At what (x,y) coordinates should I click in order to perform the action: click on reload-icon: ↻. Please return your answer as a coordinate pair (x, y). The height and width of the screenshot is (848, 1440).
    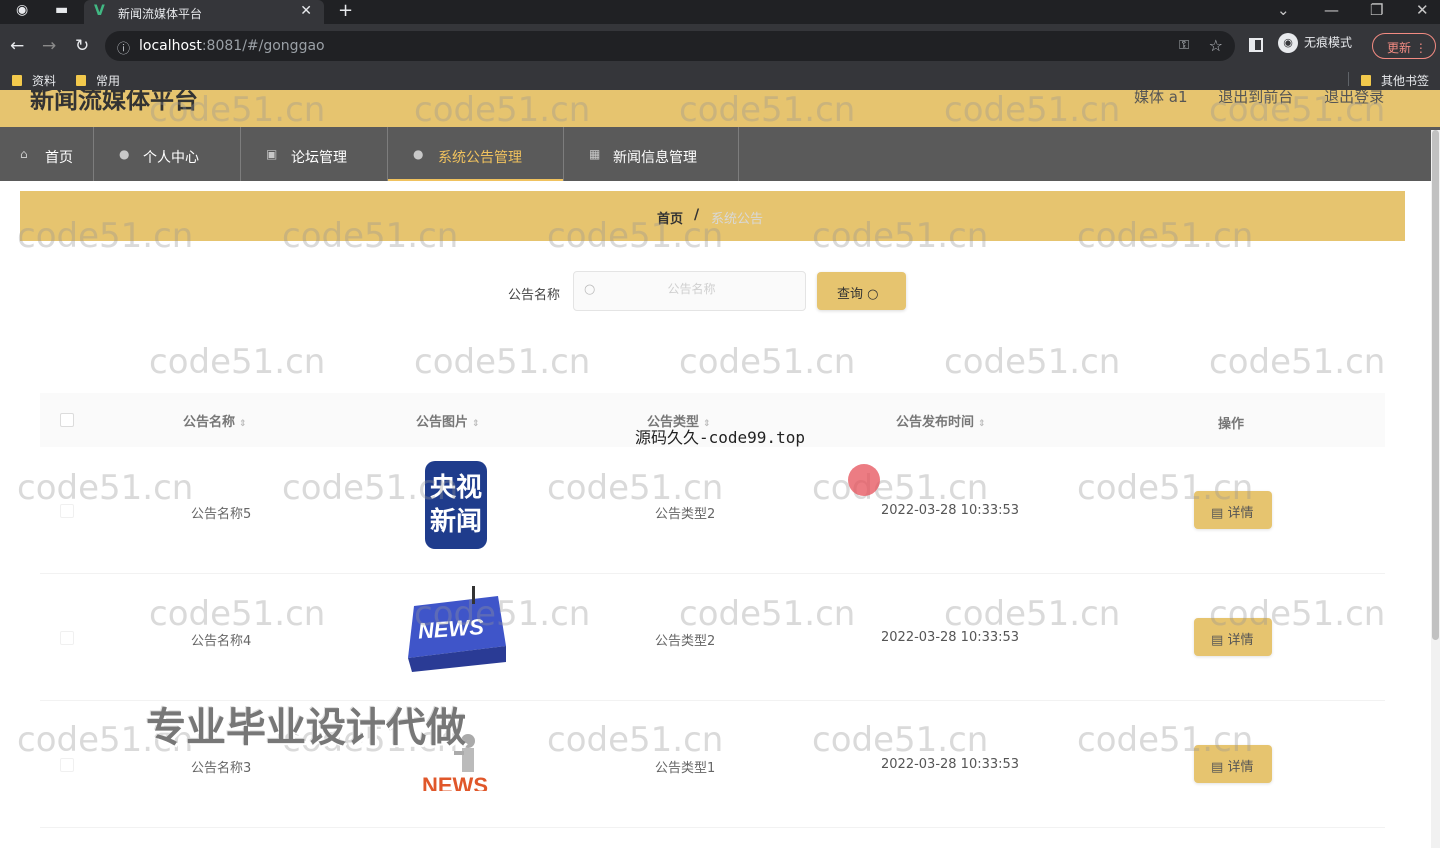
    Looking at the image, I should click on (82, 46).